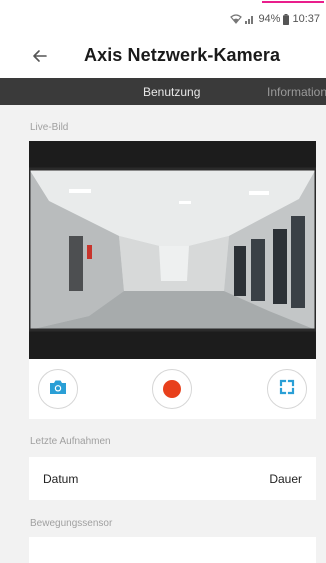 This screenshot has width=326, height=563. I want to click on arrow-left-icon, so click(40, 56).